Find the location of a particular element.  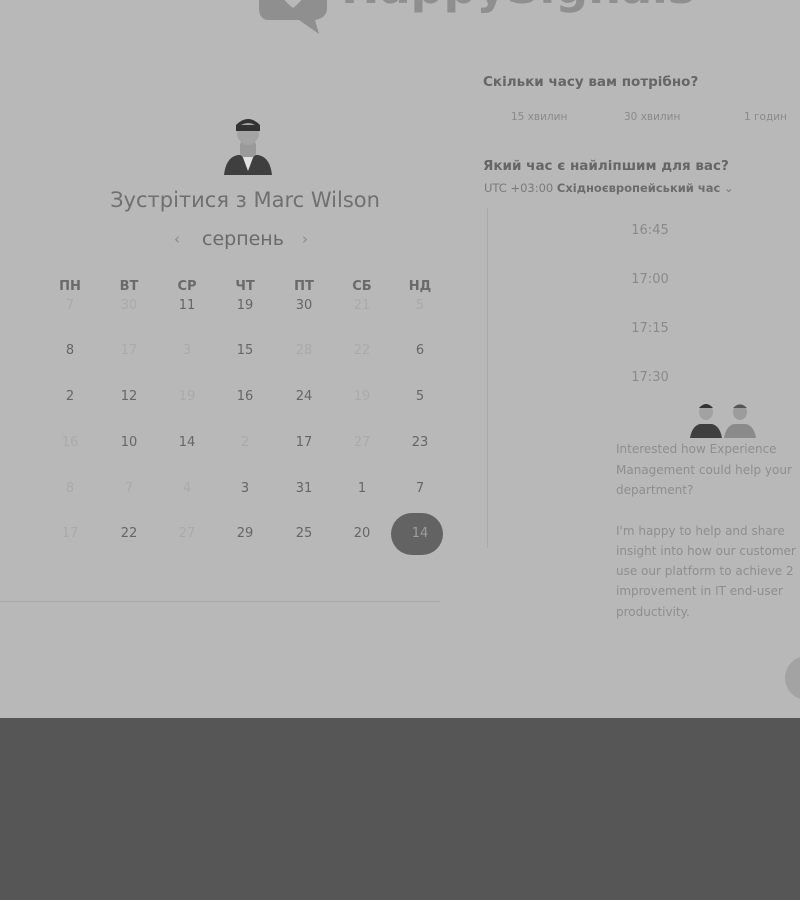

chevron-down-icon: ⌄ is located at coordinates (729, 188).